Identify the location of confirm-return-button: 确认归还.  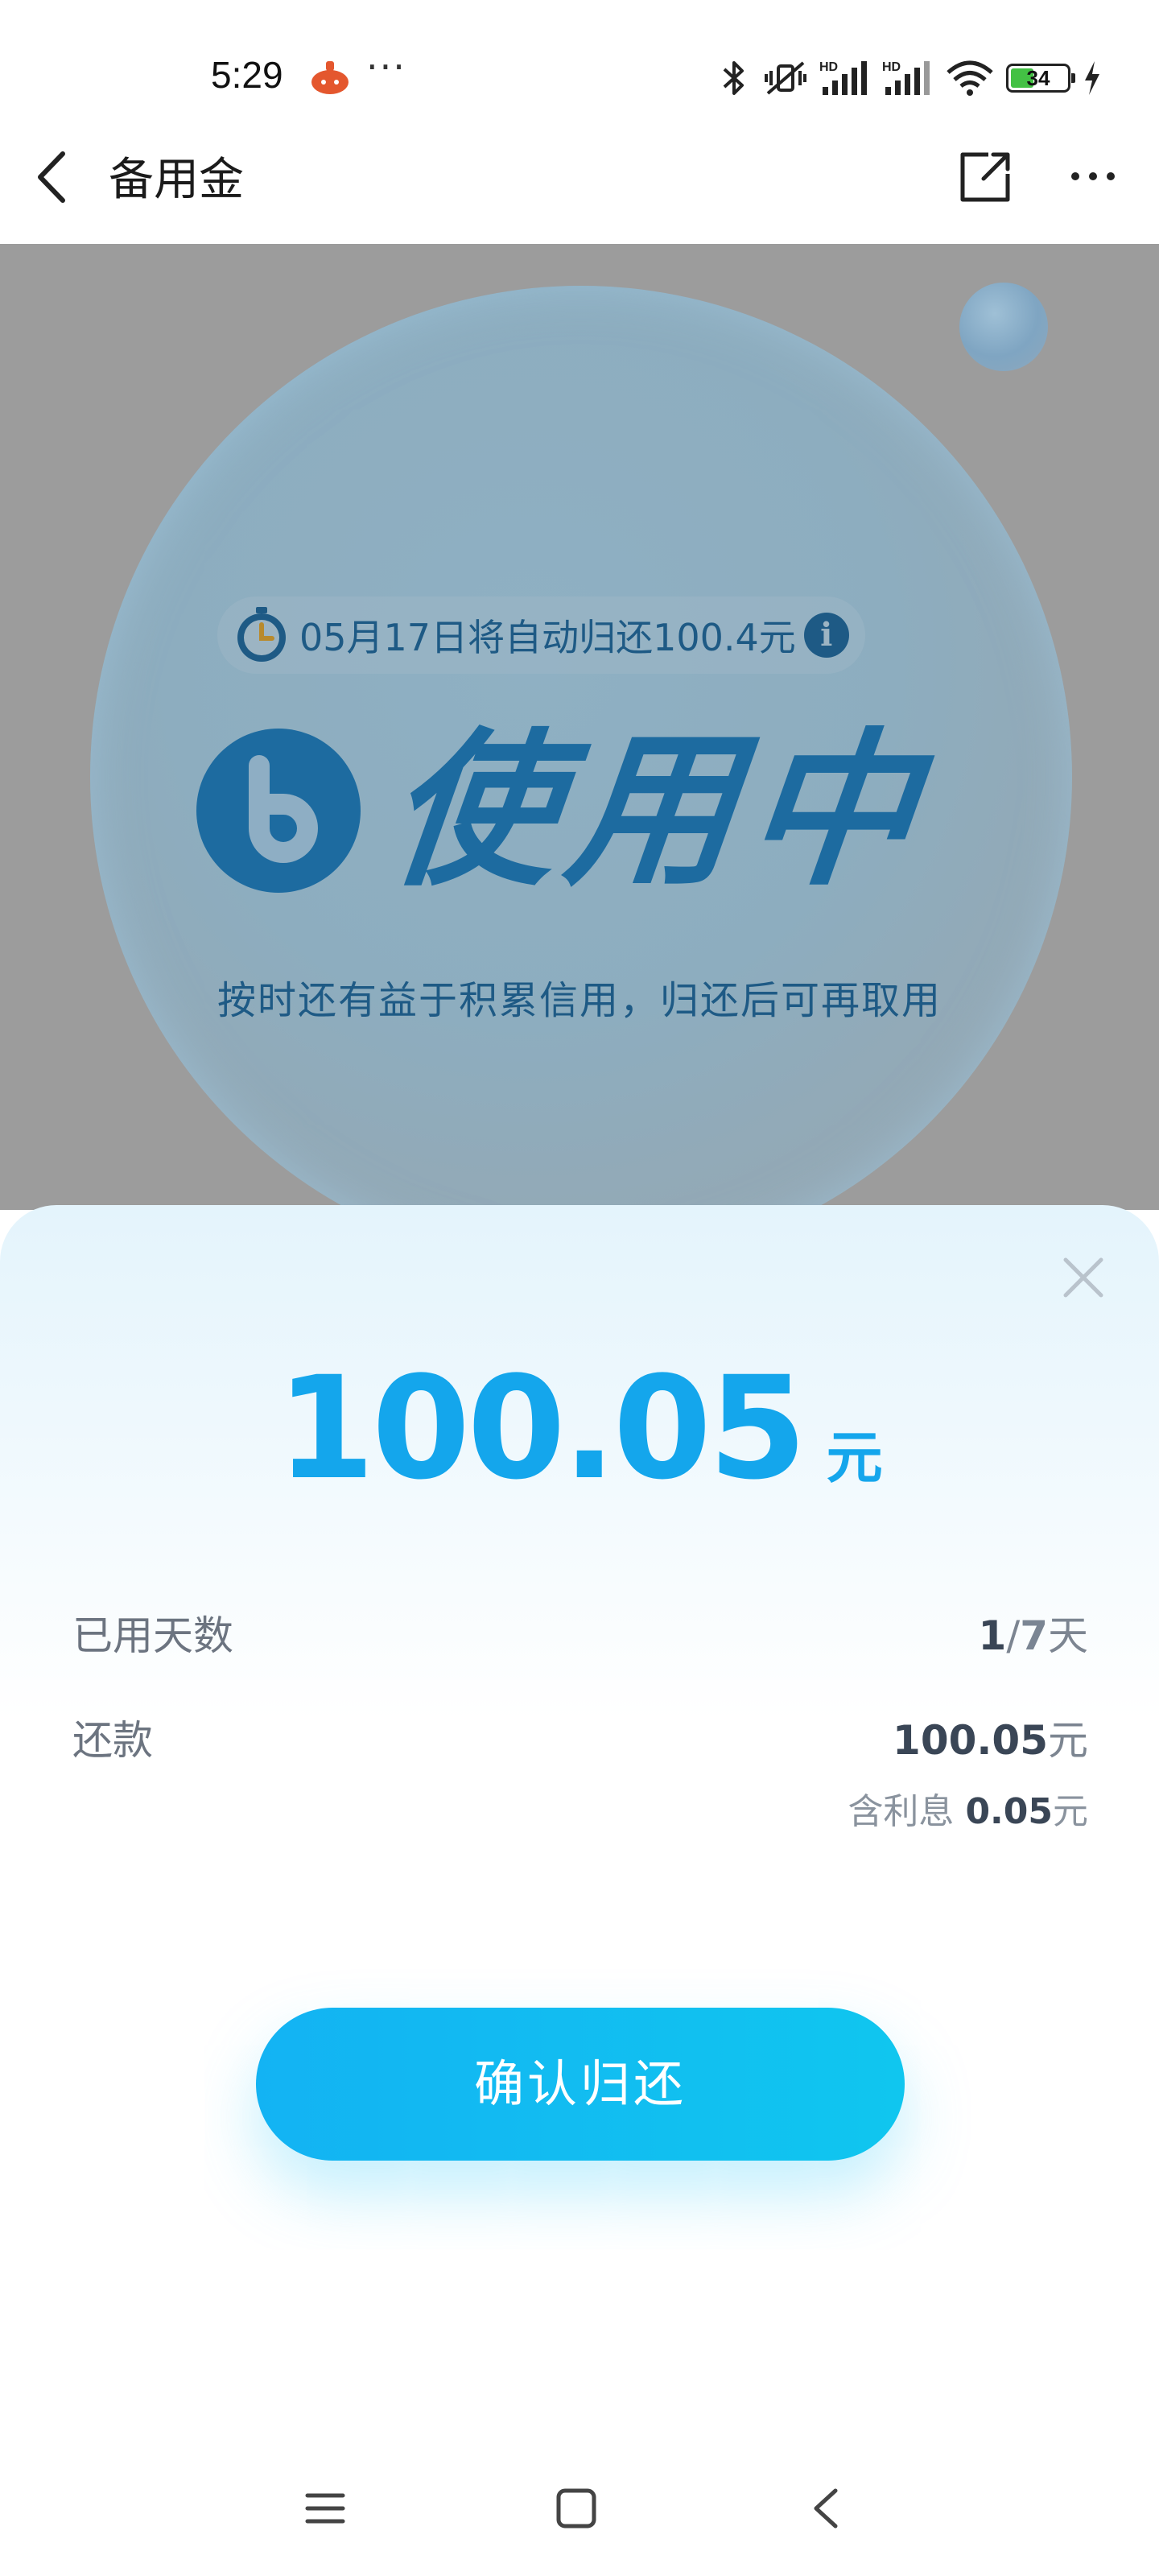
(580, 2084).